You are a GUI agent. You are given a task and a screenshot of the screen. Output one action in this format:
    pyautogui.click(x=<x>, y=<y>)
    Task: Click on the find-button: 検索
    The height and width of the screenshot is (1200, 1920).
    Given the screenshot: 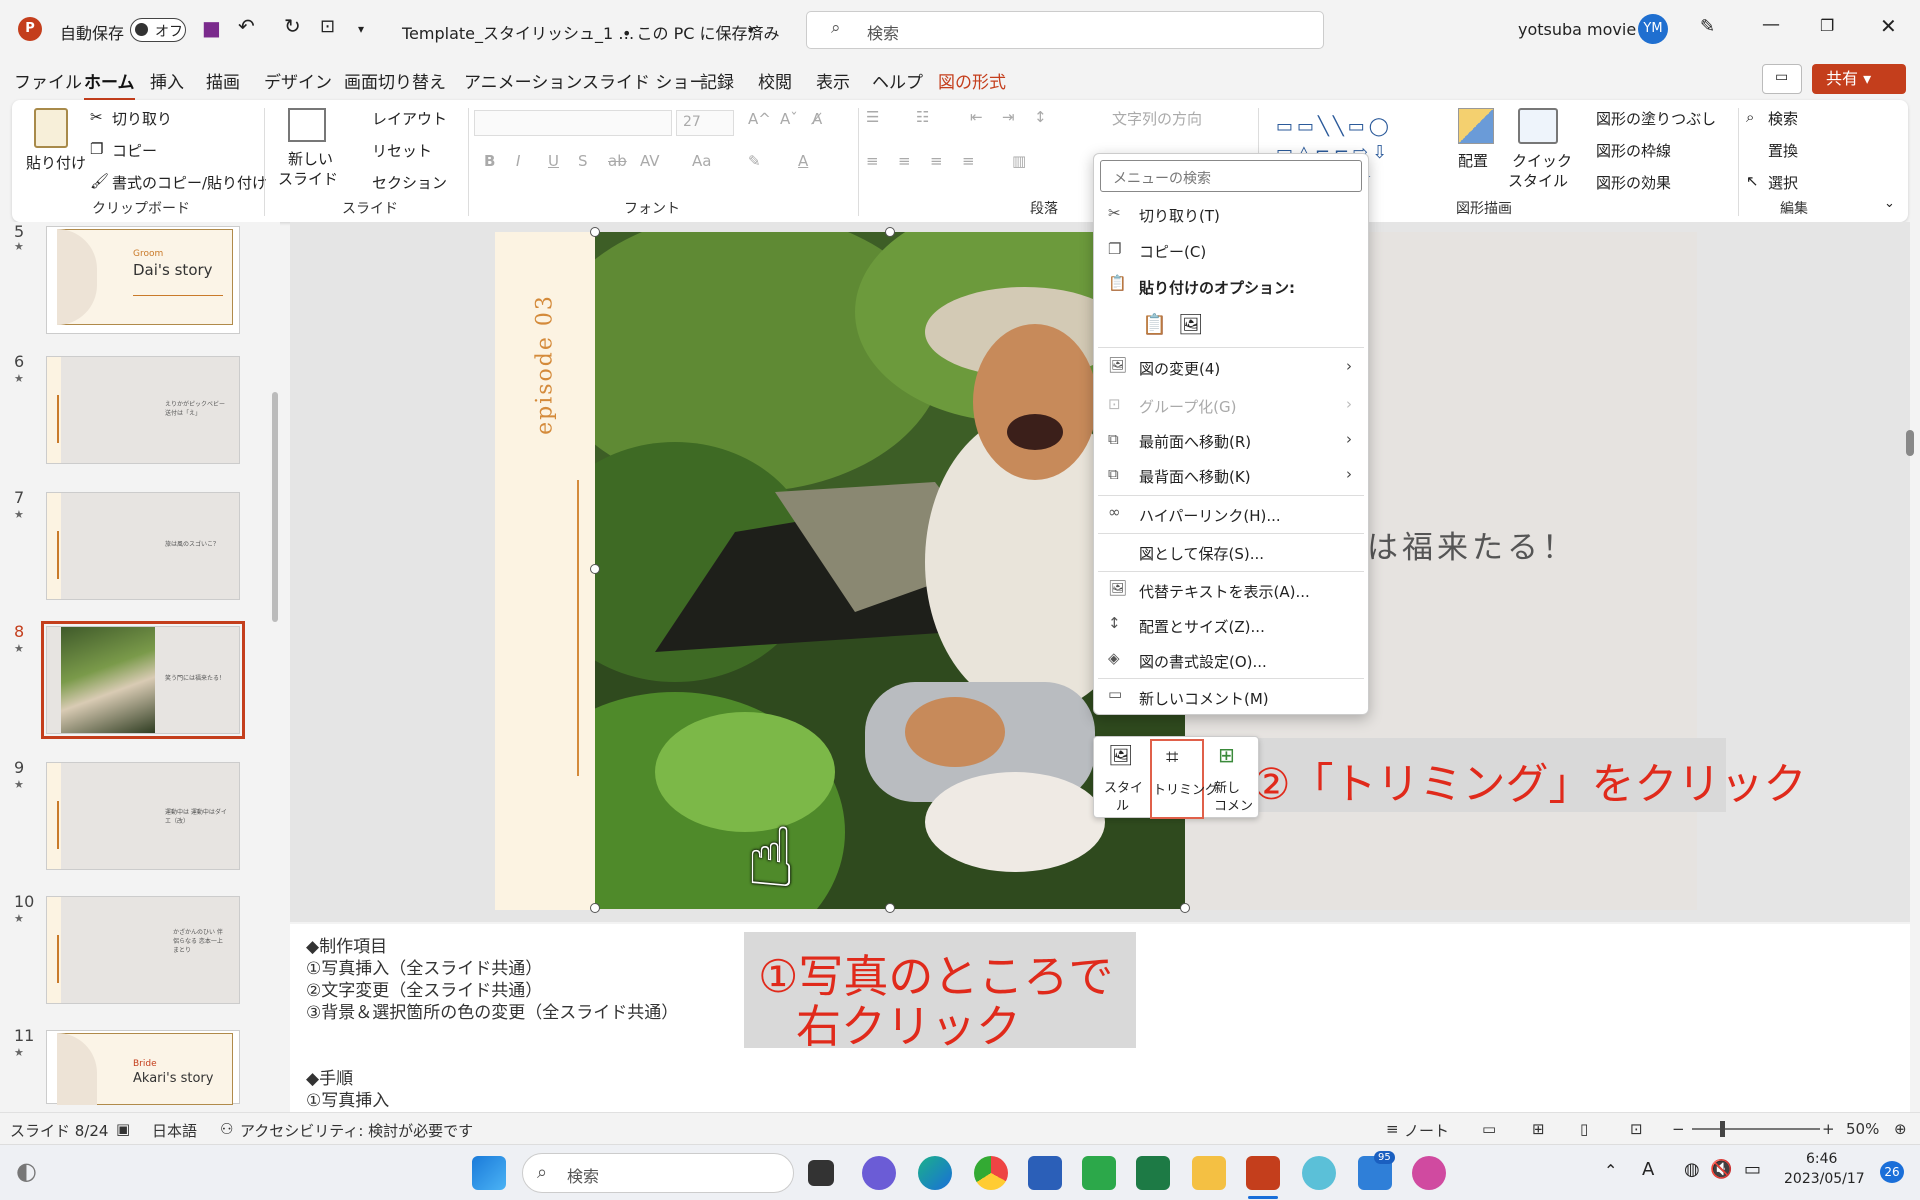 What is the action you would take?
    pyautogui.click(x=1783, y=118)
    